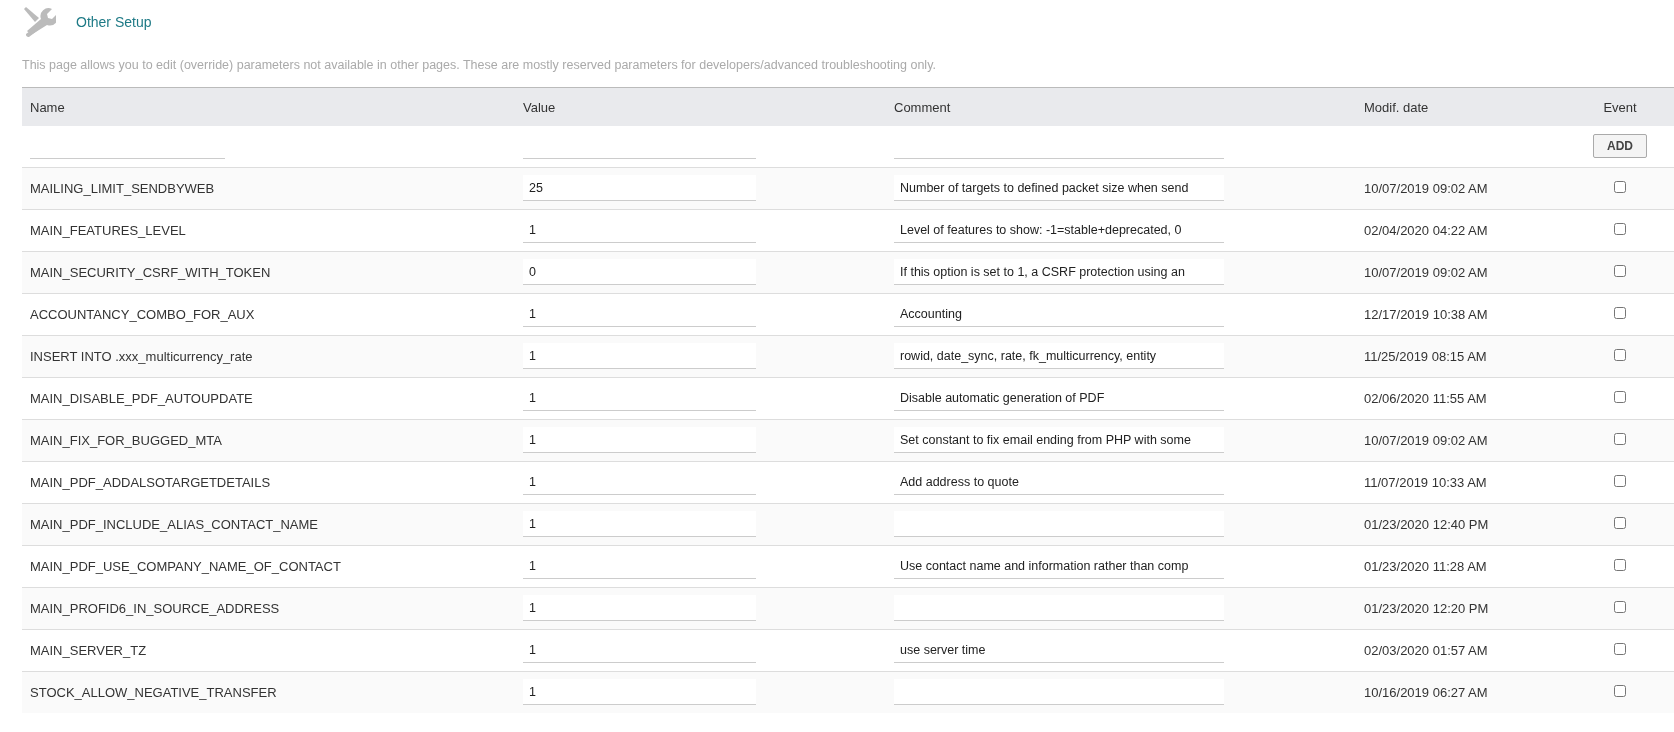 The height and width of the screenshot is (732, 1674). Describe the element at coordinates (1426, 650) in the screenshot. I see `modification-date: 02/03/2020 01:57 AM` at that location.